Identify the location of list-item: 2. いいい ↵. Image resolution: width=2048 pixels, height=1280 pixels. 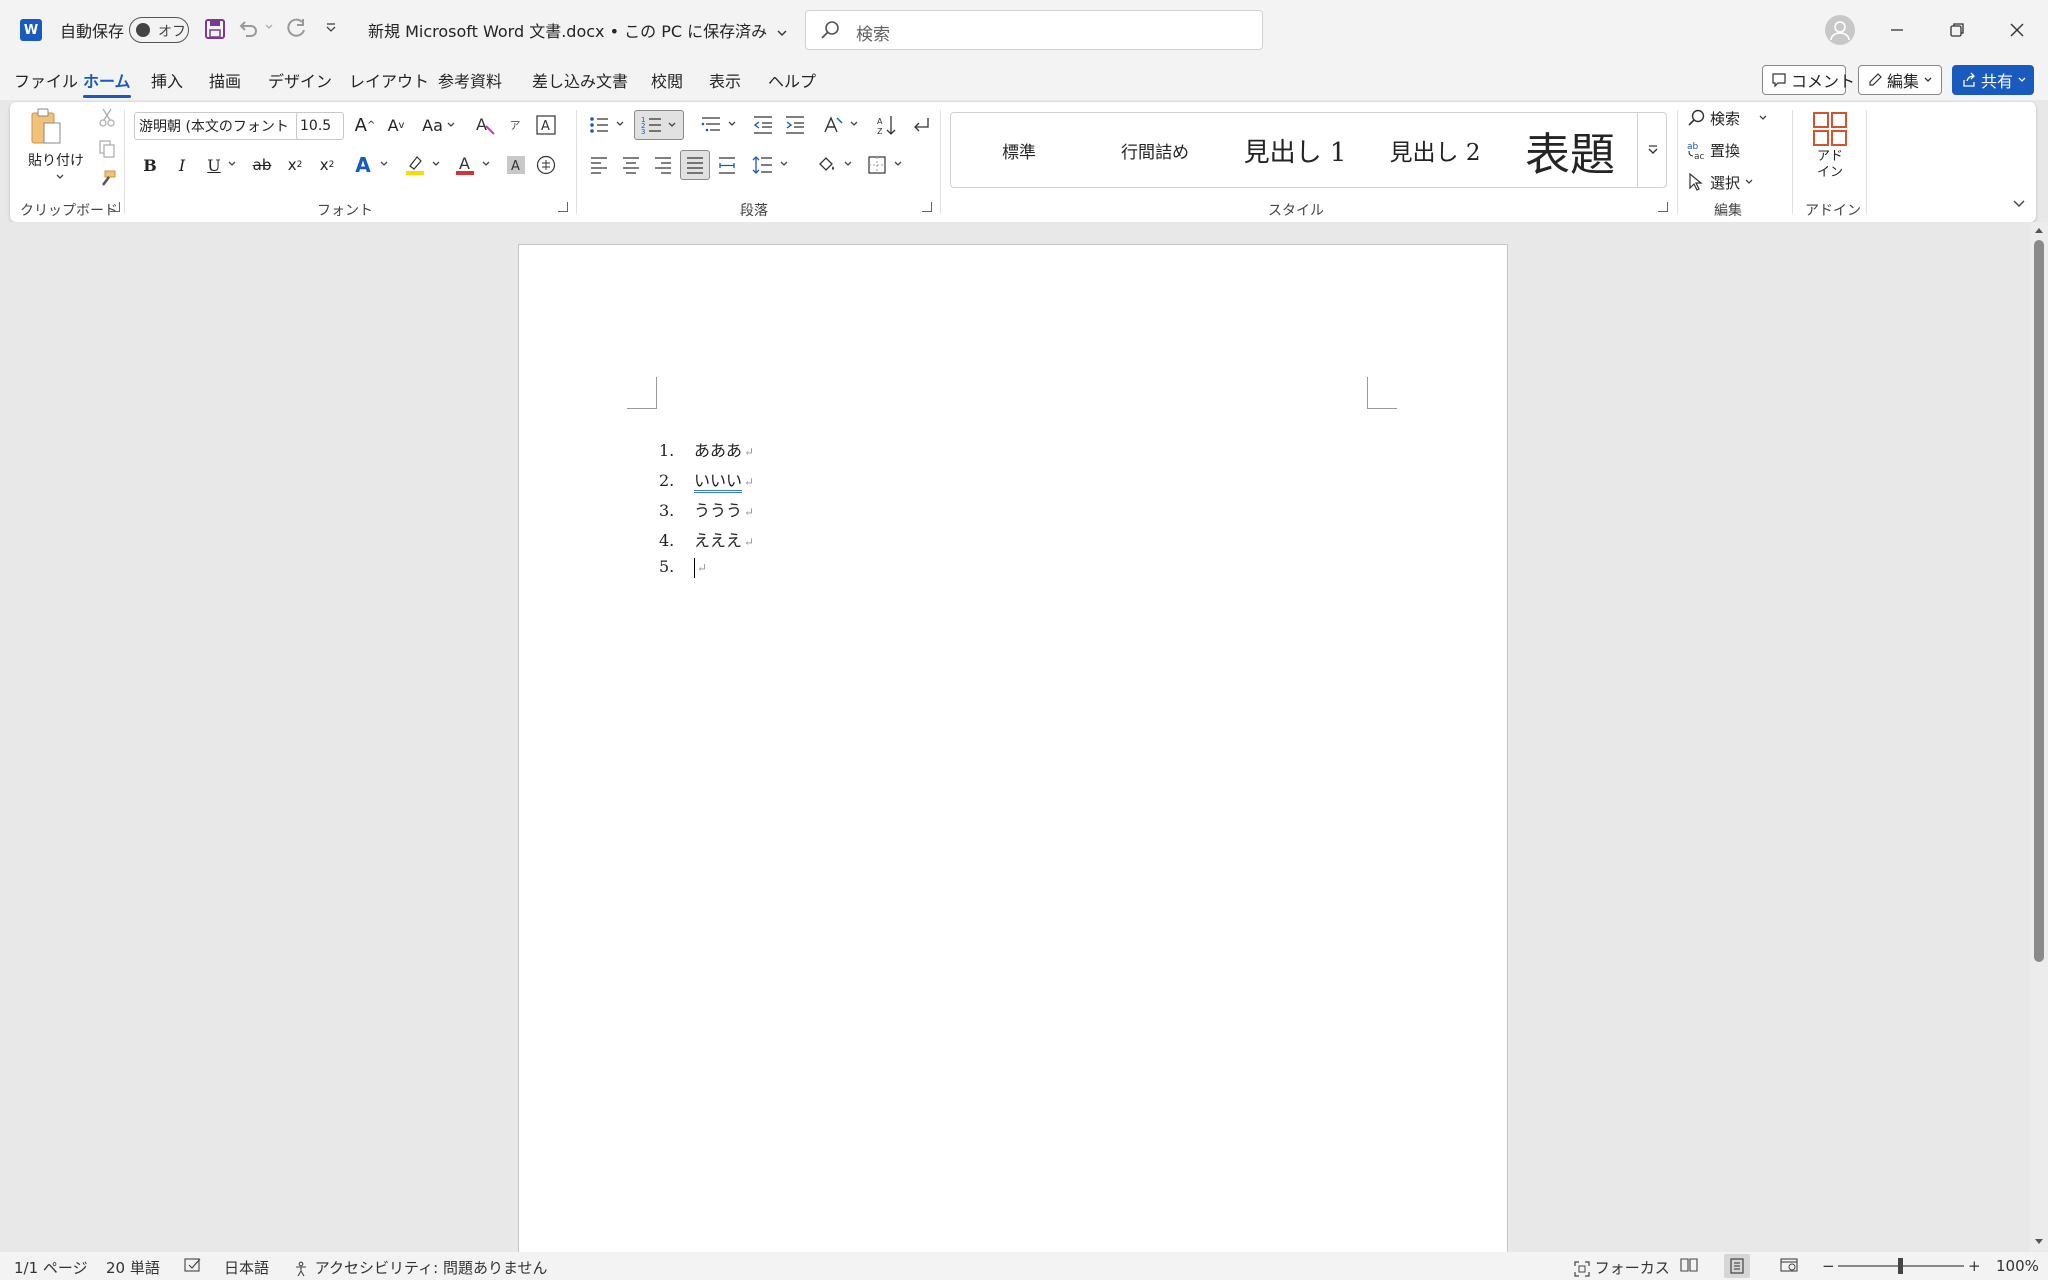
(706, 480).